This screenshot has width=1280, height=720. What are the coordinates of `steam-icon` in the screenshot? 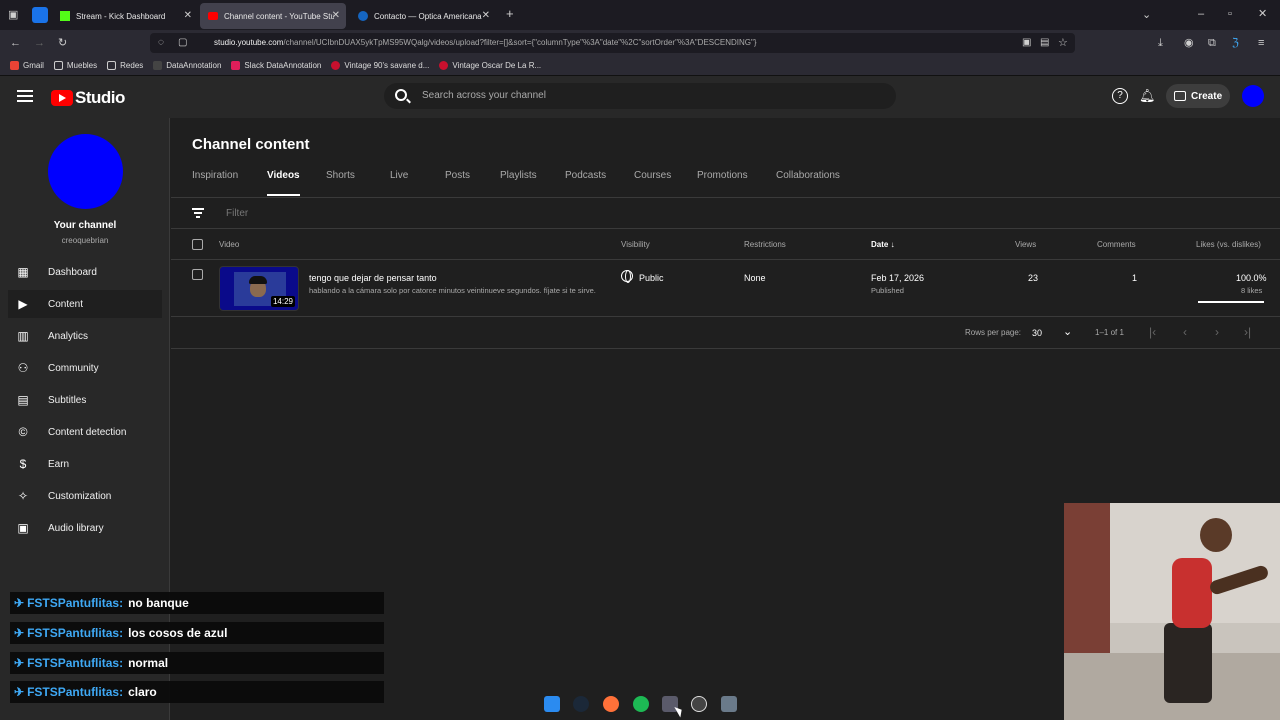 It's located at (581, 704).